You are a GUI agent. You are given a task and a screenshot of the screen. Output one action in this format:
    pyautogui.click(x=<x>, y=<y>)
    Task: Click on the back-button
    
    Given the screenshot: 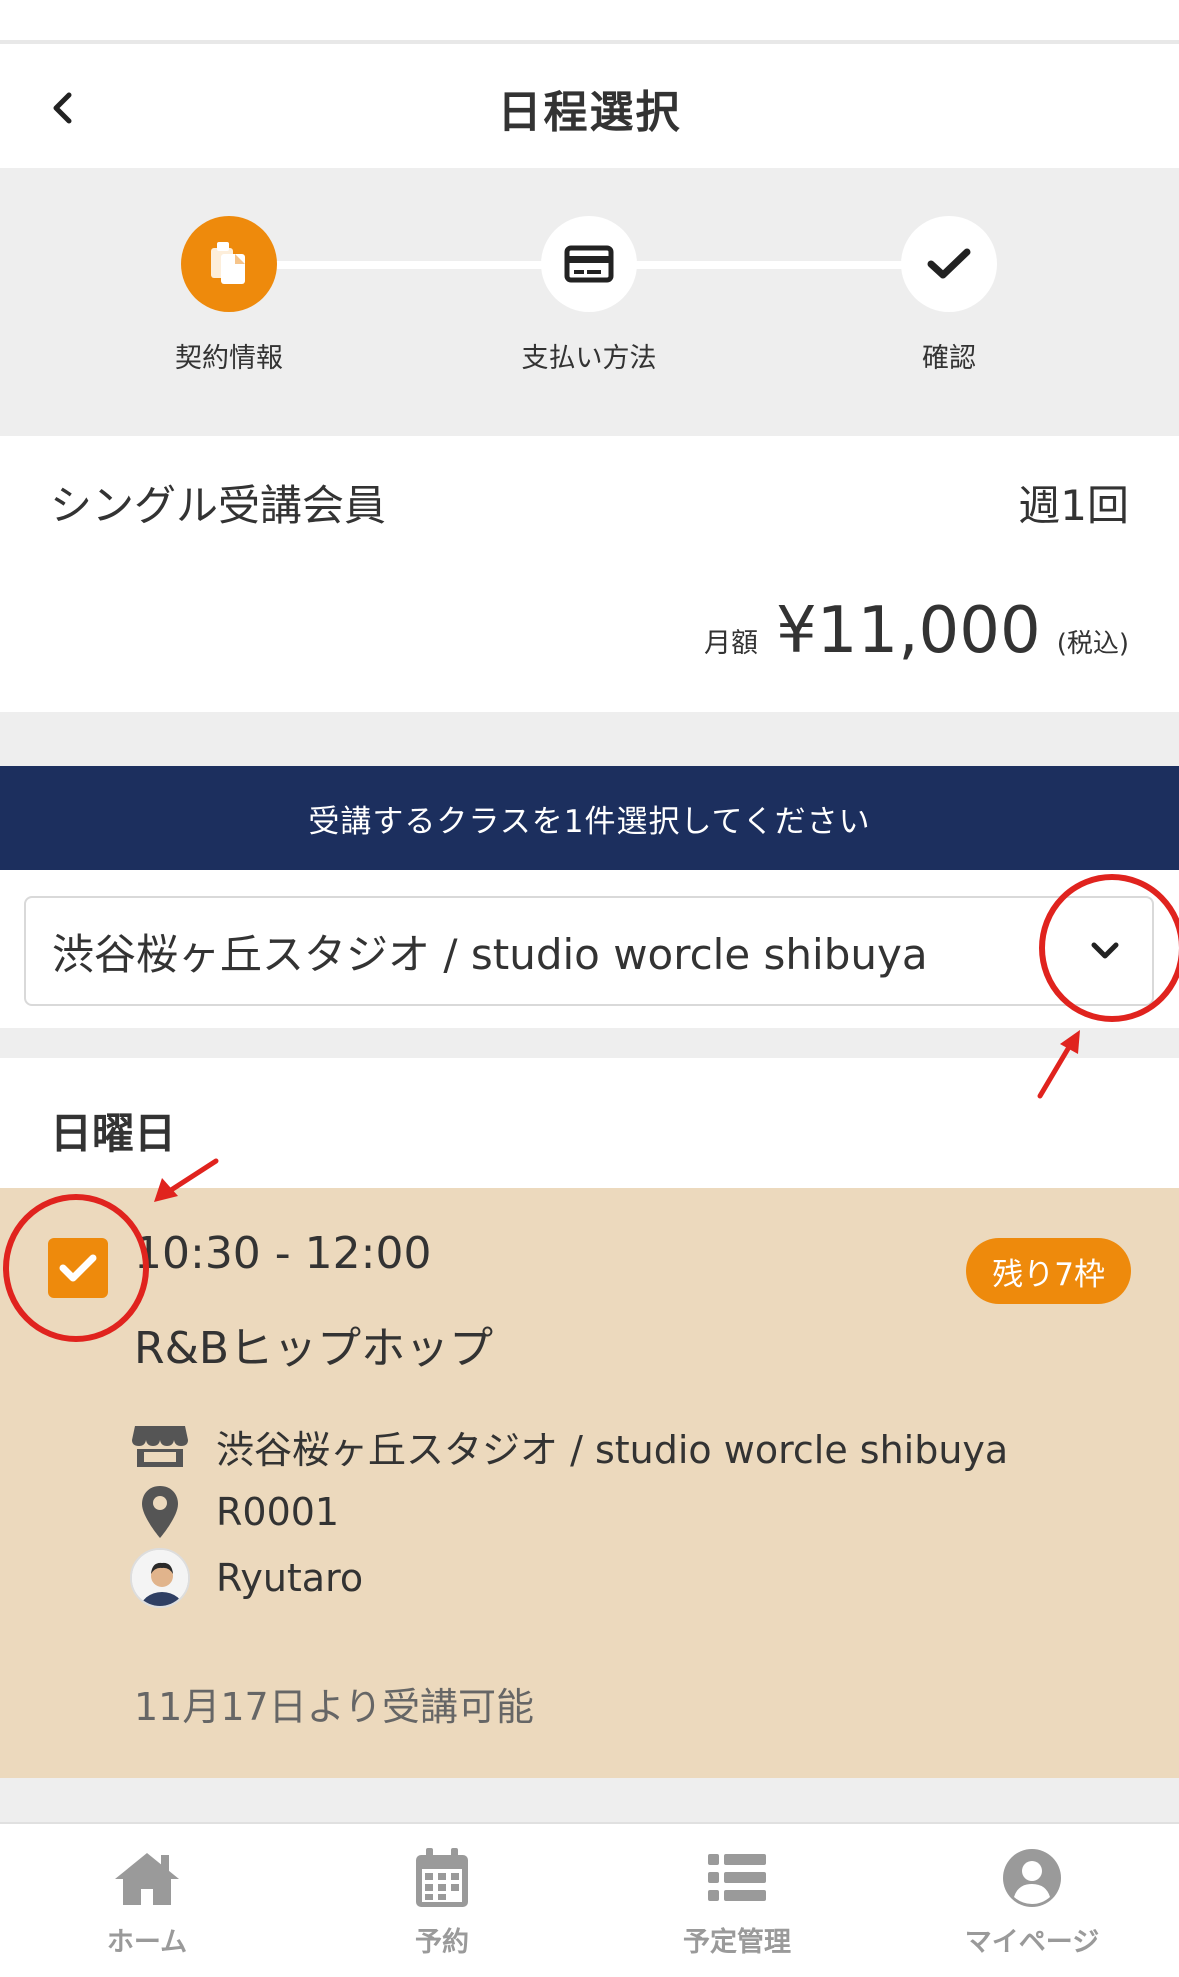 What is the action you would take?
    pyautogui.click(x=62, y=108)
    